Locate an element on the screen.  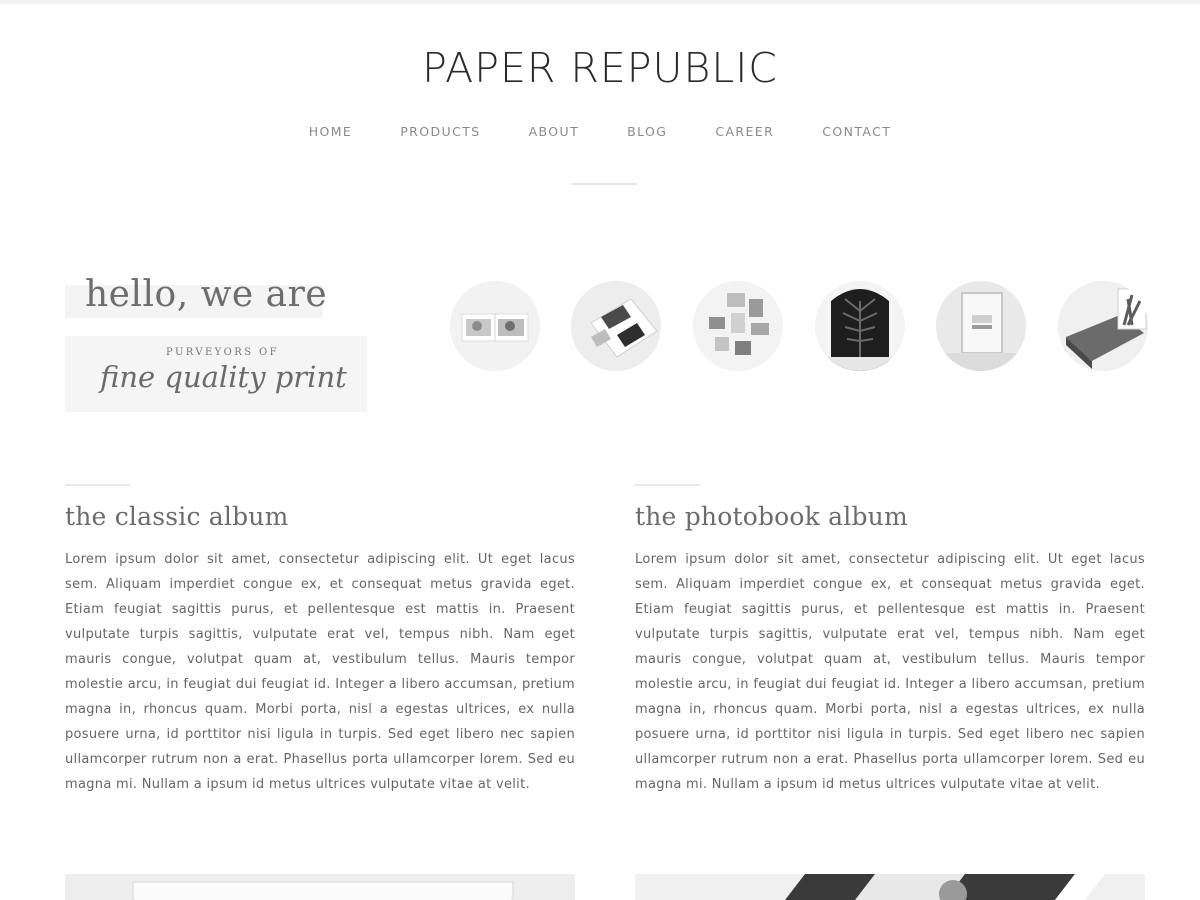
thumbnail-framed-print is located at coordinates (981, 326).